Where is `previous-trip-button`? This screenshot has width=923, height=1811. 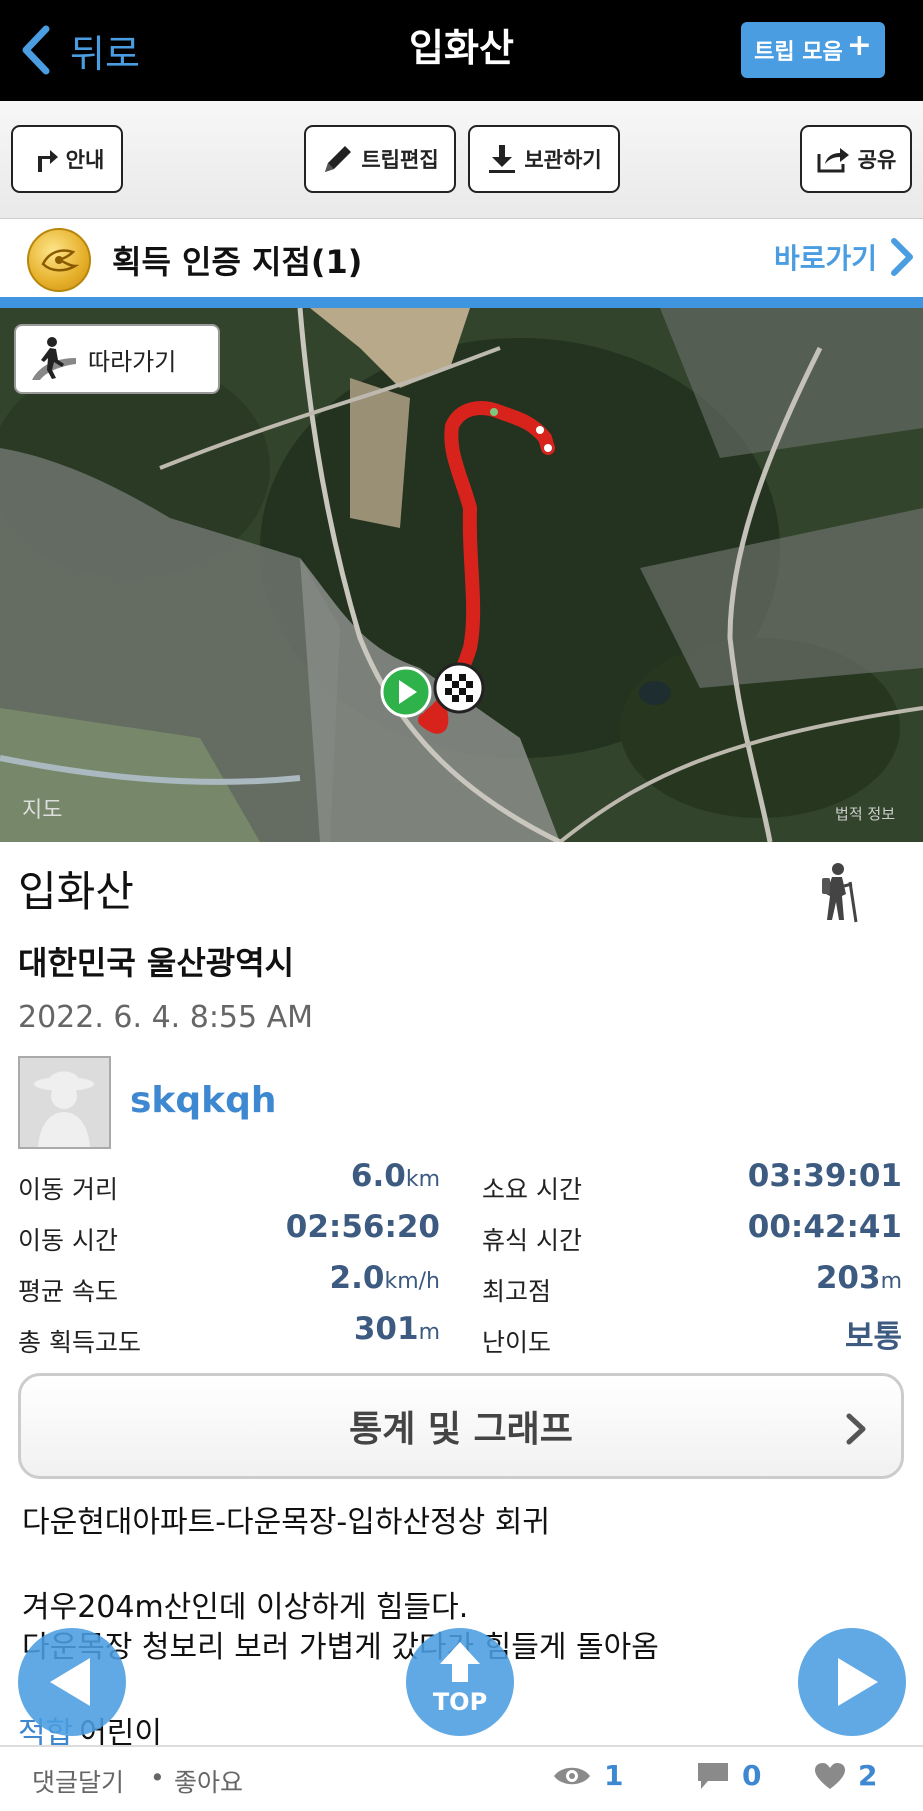 previous-trip-button is located at coordinates (72, 1682).